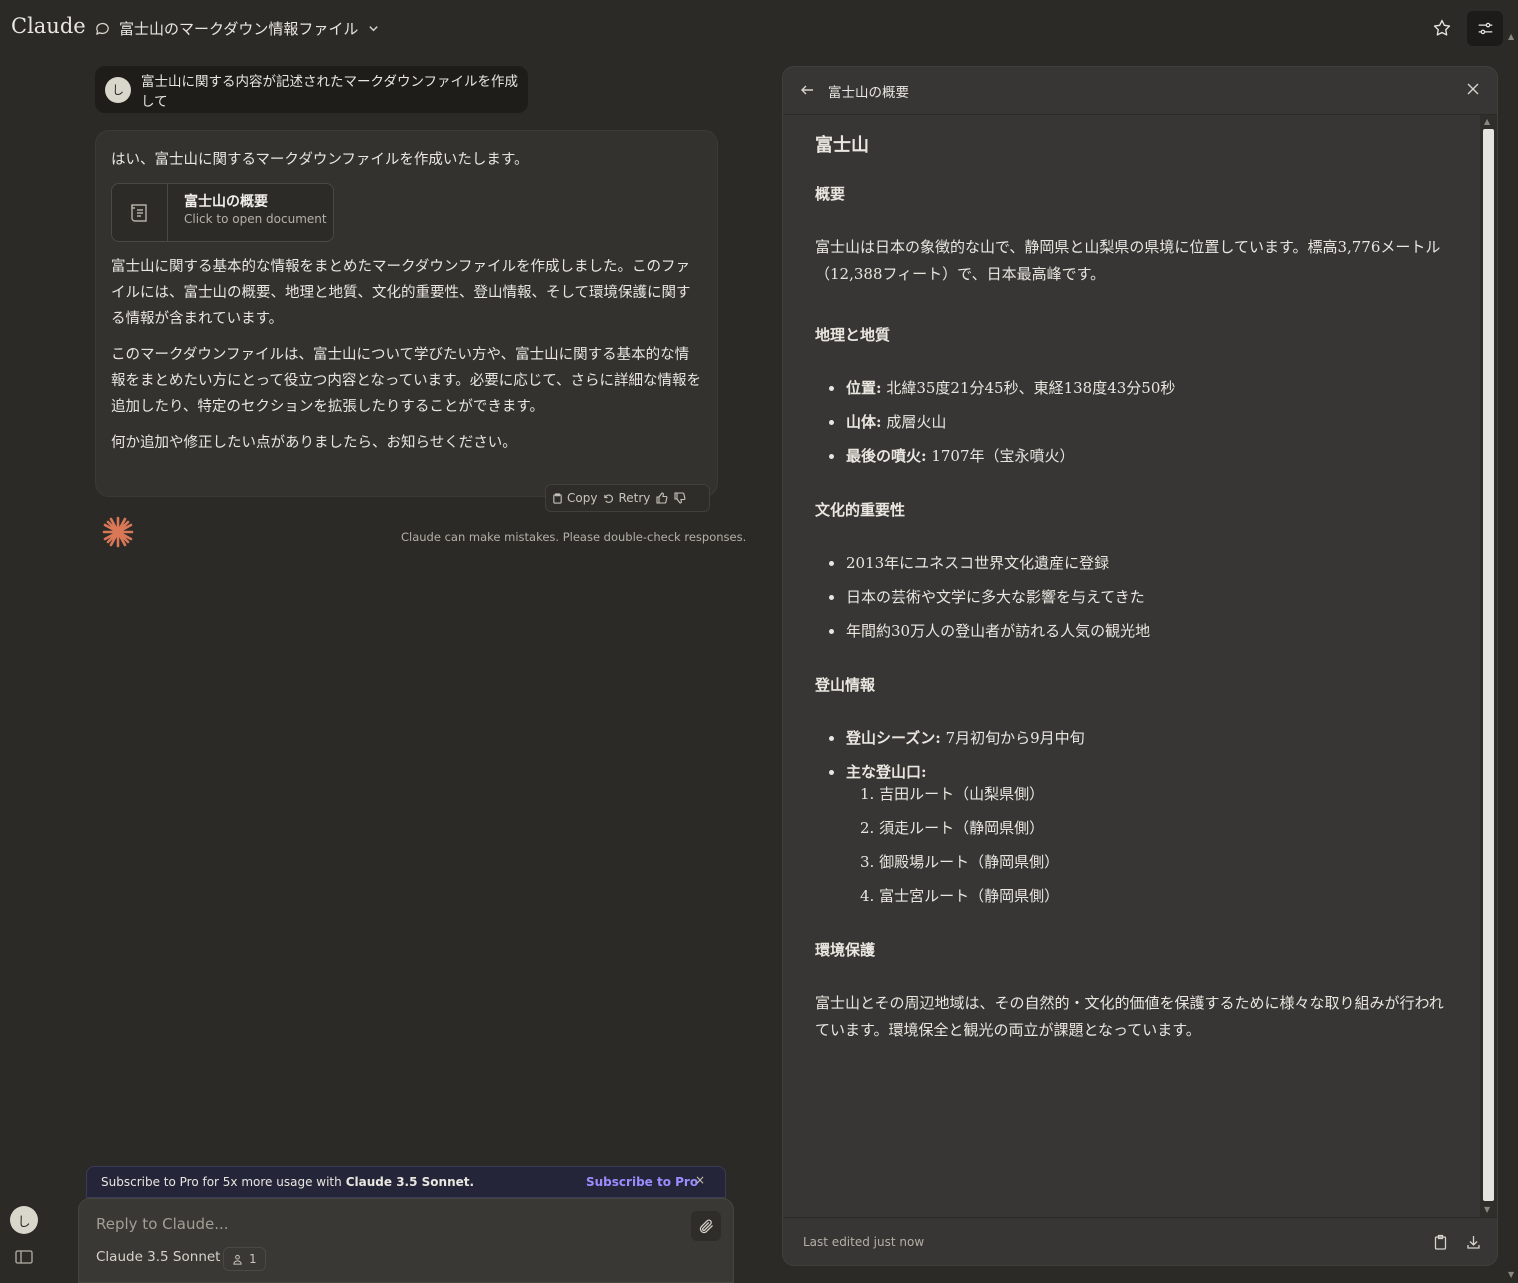 The height and width of the screenshot is (1283, 1518). What do you see at coordinates (842, 145) in the screenshot?
I see `doc-title: 富士山` at bounding box center [842, 145].